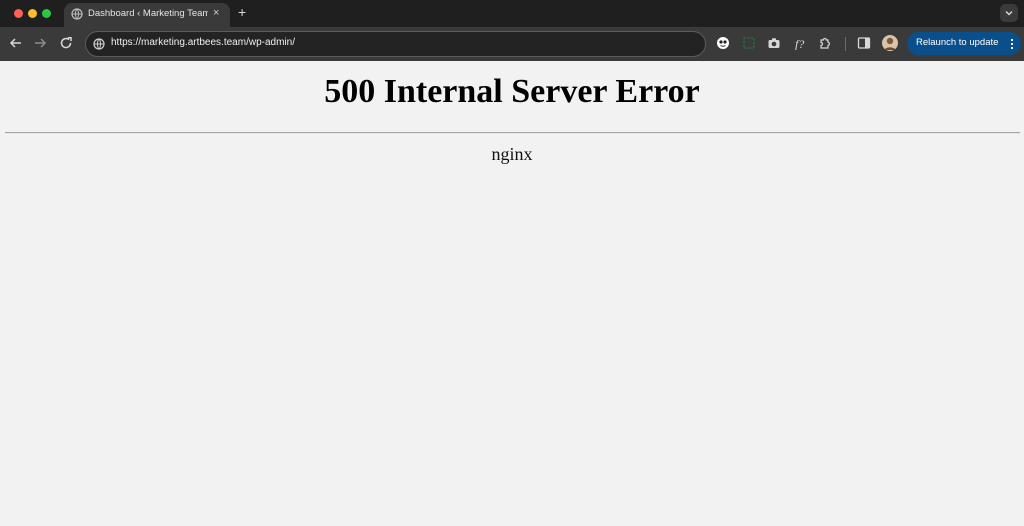 The image size is (1024, 526). I want to click on tab-title: Dashboard ‹ Marketing Team, so click(148, 13).